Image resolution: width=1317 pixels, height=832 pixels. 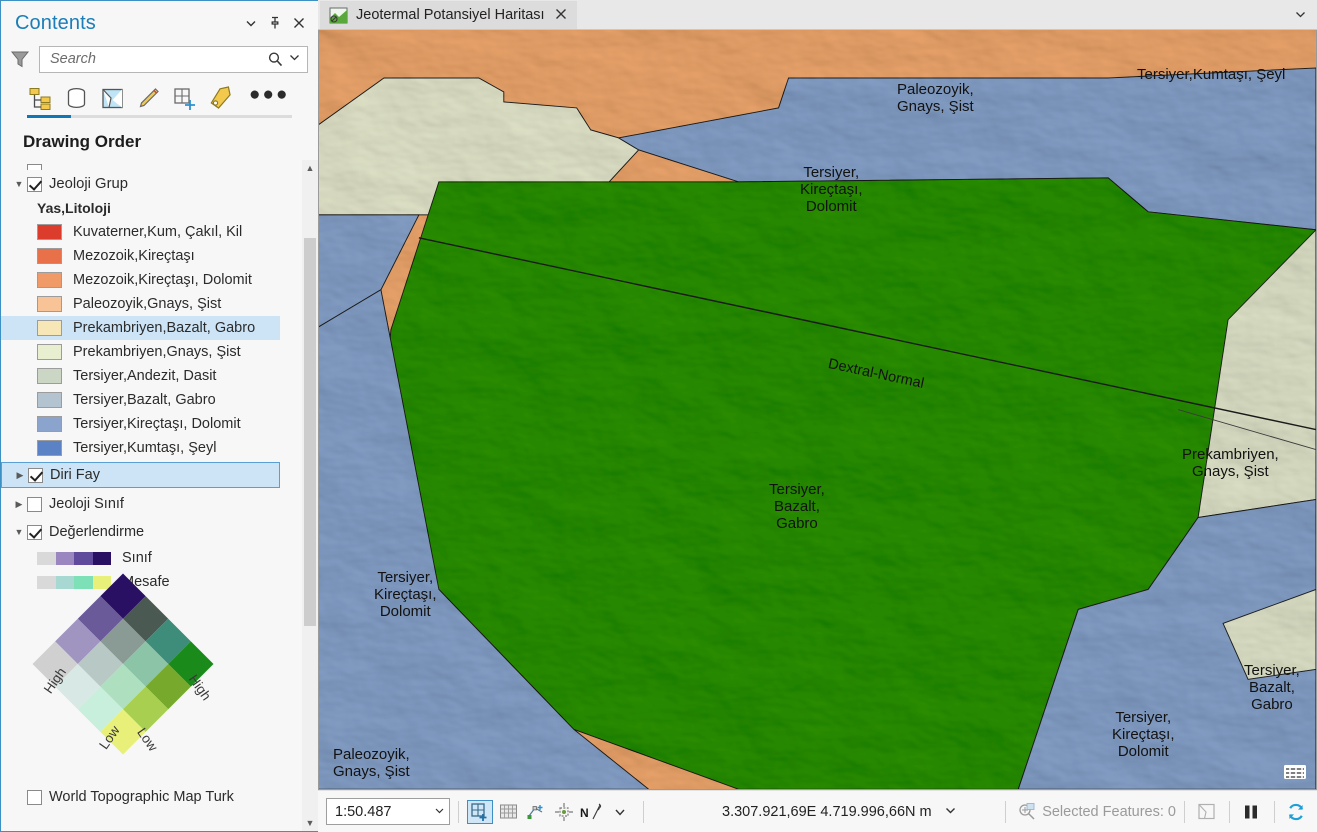 What do you see at coordinates (199, 687) in the screenshot?
I see `bivariate-label-high-right: High` at bounding box center [199, 687].